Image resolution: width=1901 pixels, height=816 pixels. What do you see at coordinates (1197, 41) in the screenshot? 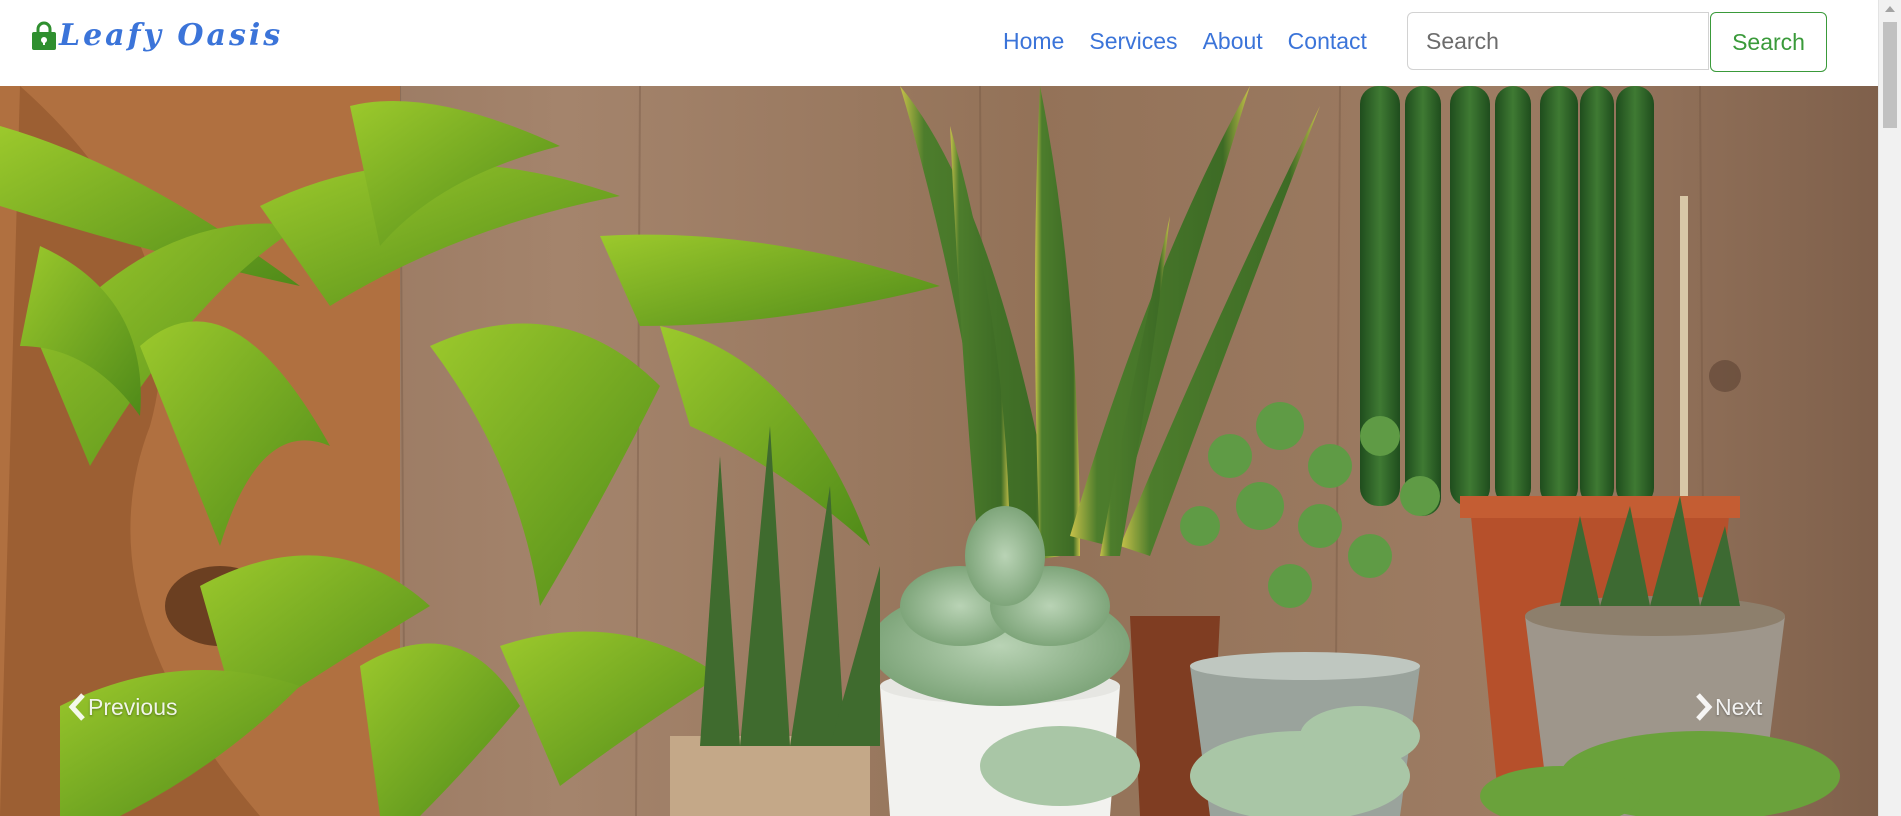
I see `nav-links: Home Services About Contact` at bounding box center [1197, 41].